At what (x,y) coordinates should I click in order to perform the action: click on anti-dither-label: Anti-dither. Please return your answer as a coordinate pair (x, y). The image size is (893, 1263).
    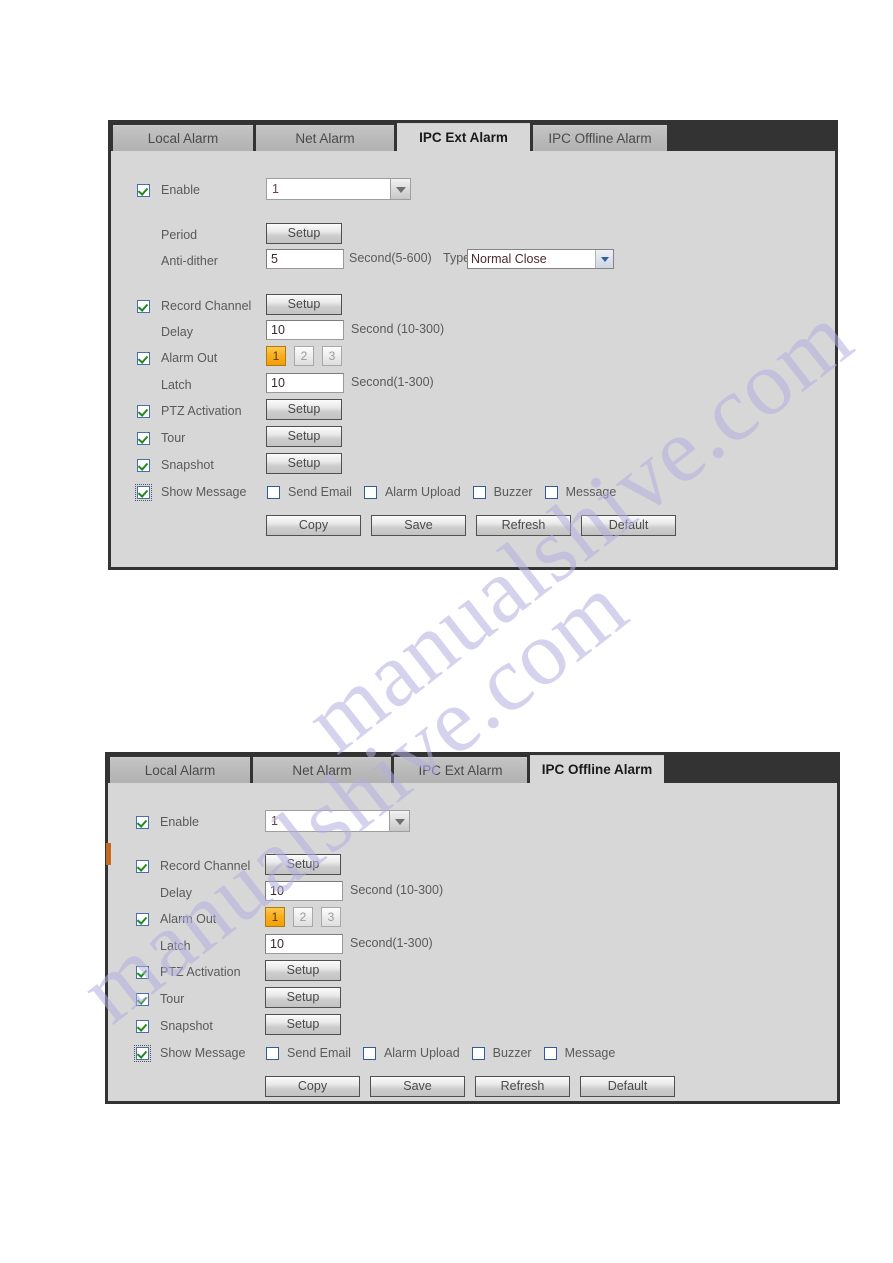
    Looking at the image, I should click on (189, 261).